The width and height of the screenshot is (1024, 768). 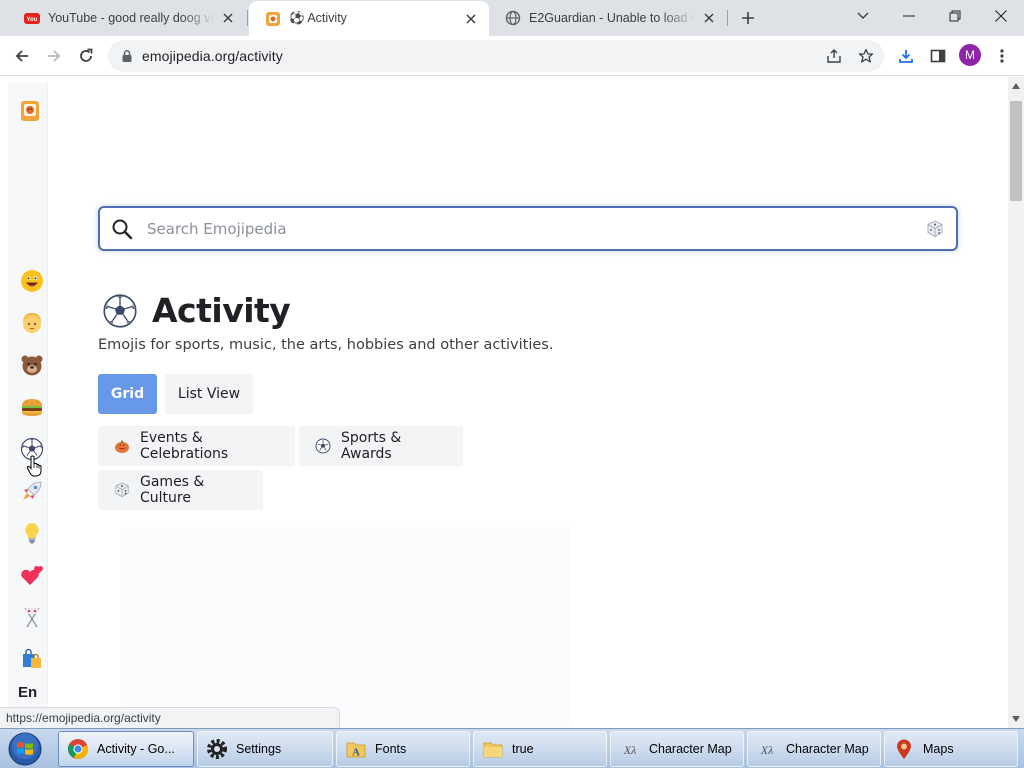 I want to click on page-title: Activity, so click(x=221, y=310).